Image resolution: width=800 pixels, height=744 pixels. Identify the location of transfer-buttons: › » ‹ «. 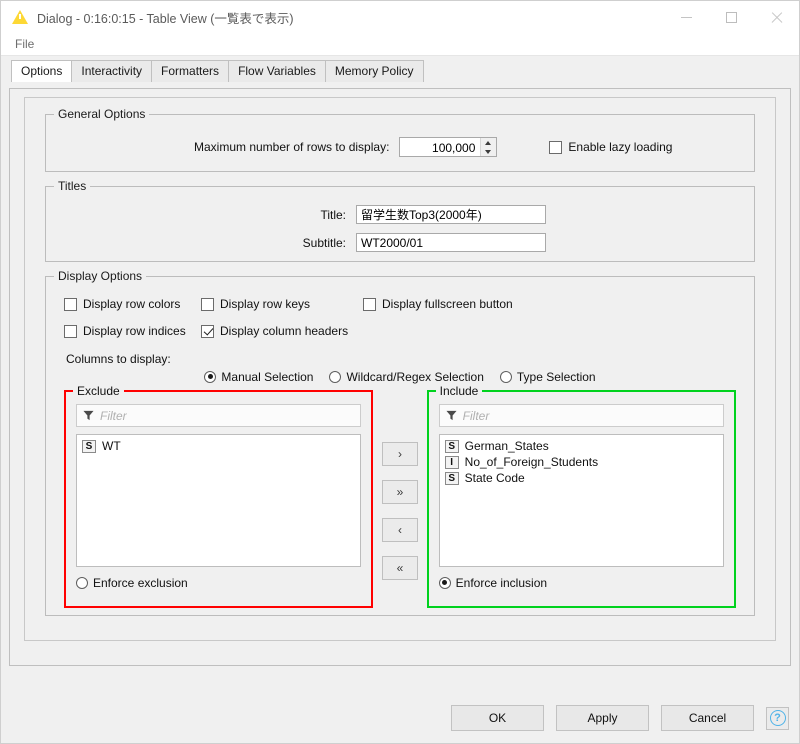
(399, 485).